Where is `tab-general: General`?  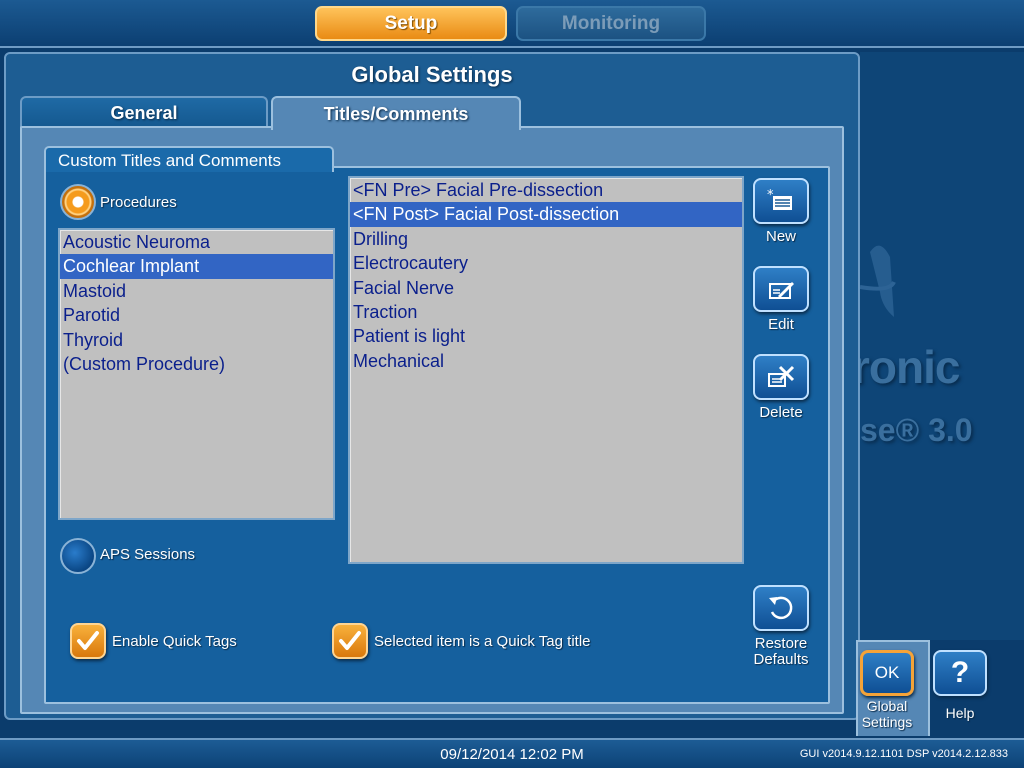
tab-general: General is located at coordinates (144, 112).